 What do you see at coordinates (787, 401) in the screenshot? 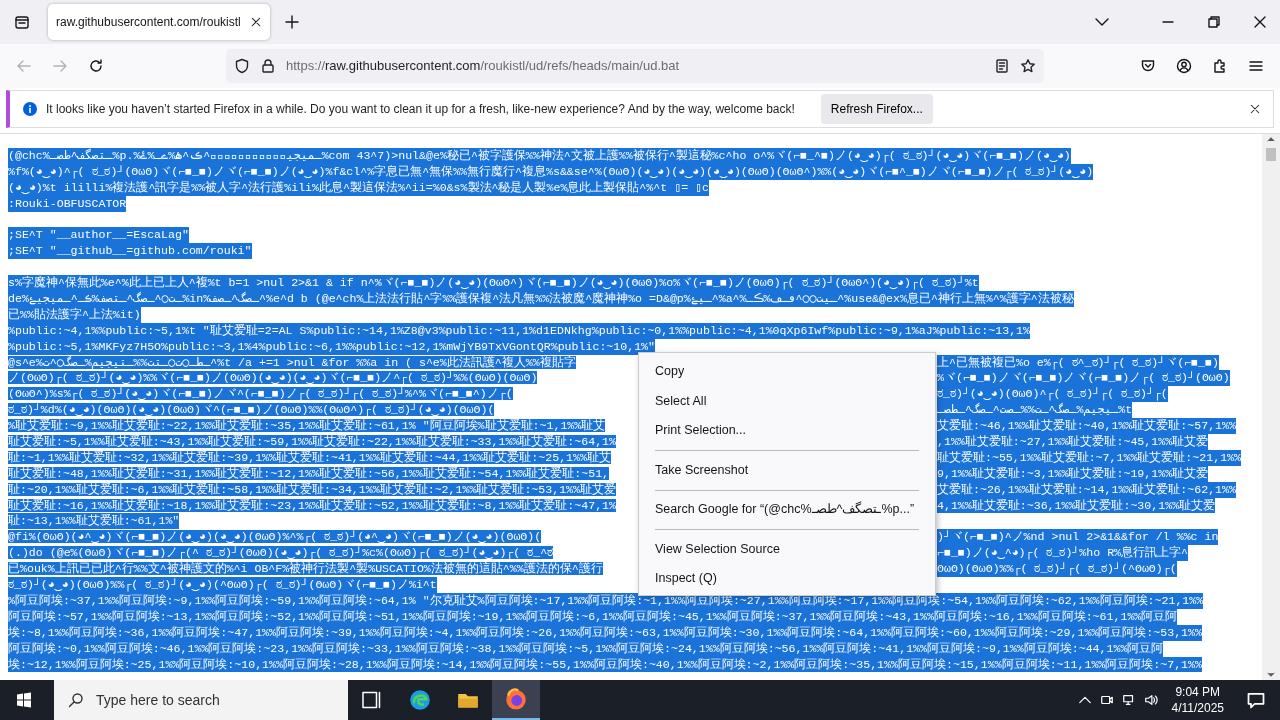
I see `menu-item: Select All` at bounding box center [787, 401].